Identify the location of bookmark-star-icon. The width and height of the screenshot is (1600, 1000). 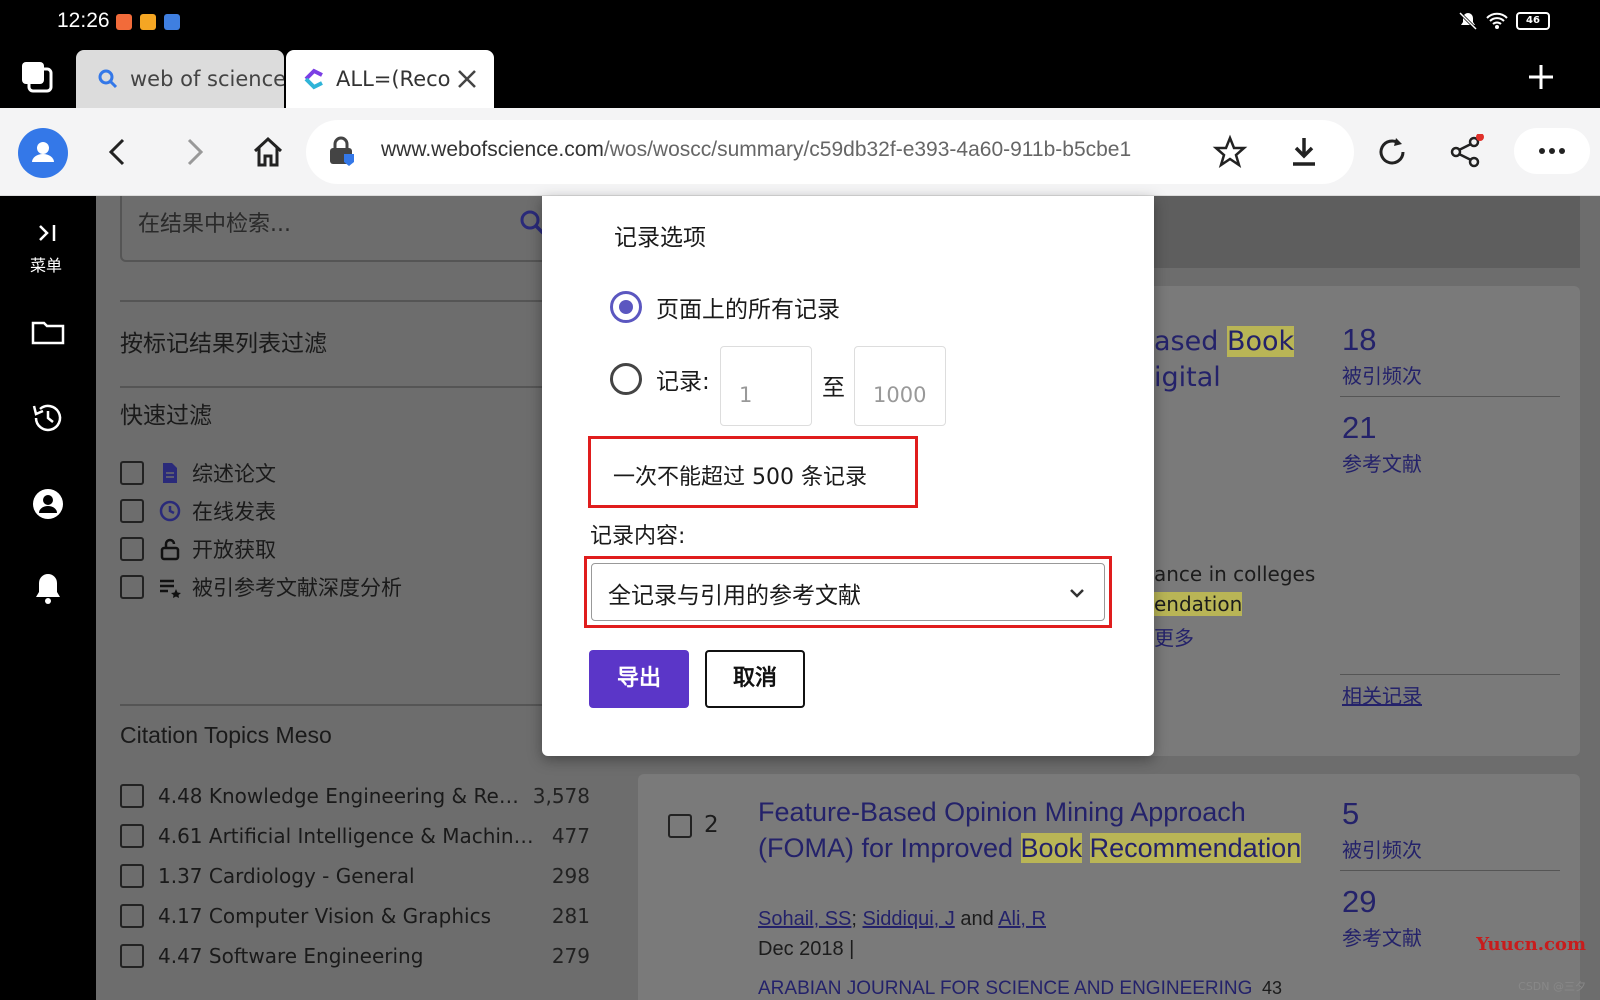
(1230, 152).